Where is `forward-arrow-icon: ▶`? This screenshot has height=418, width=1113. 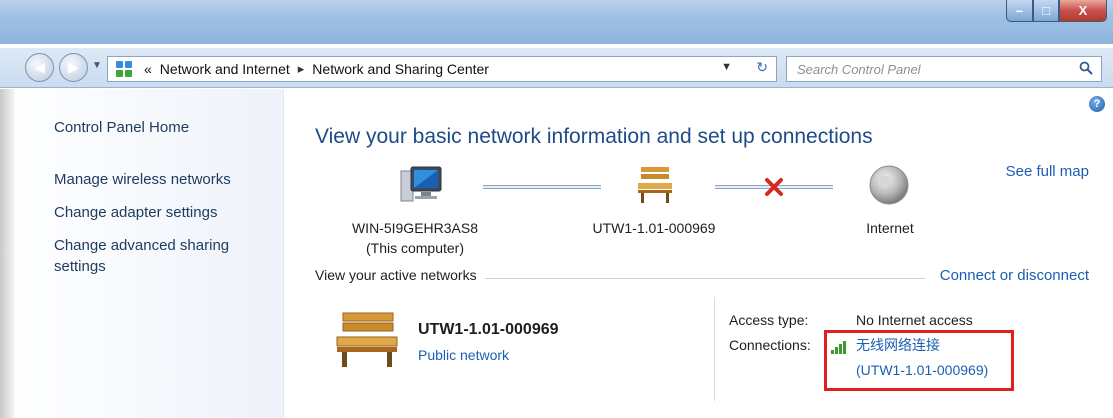 forward-arrow-icon: ▶ is located at coordinates (73, 67).